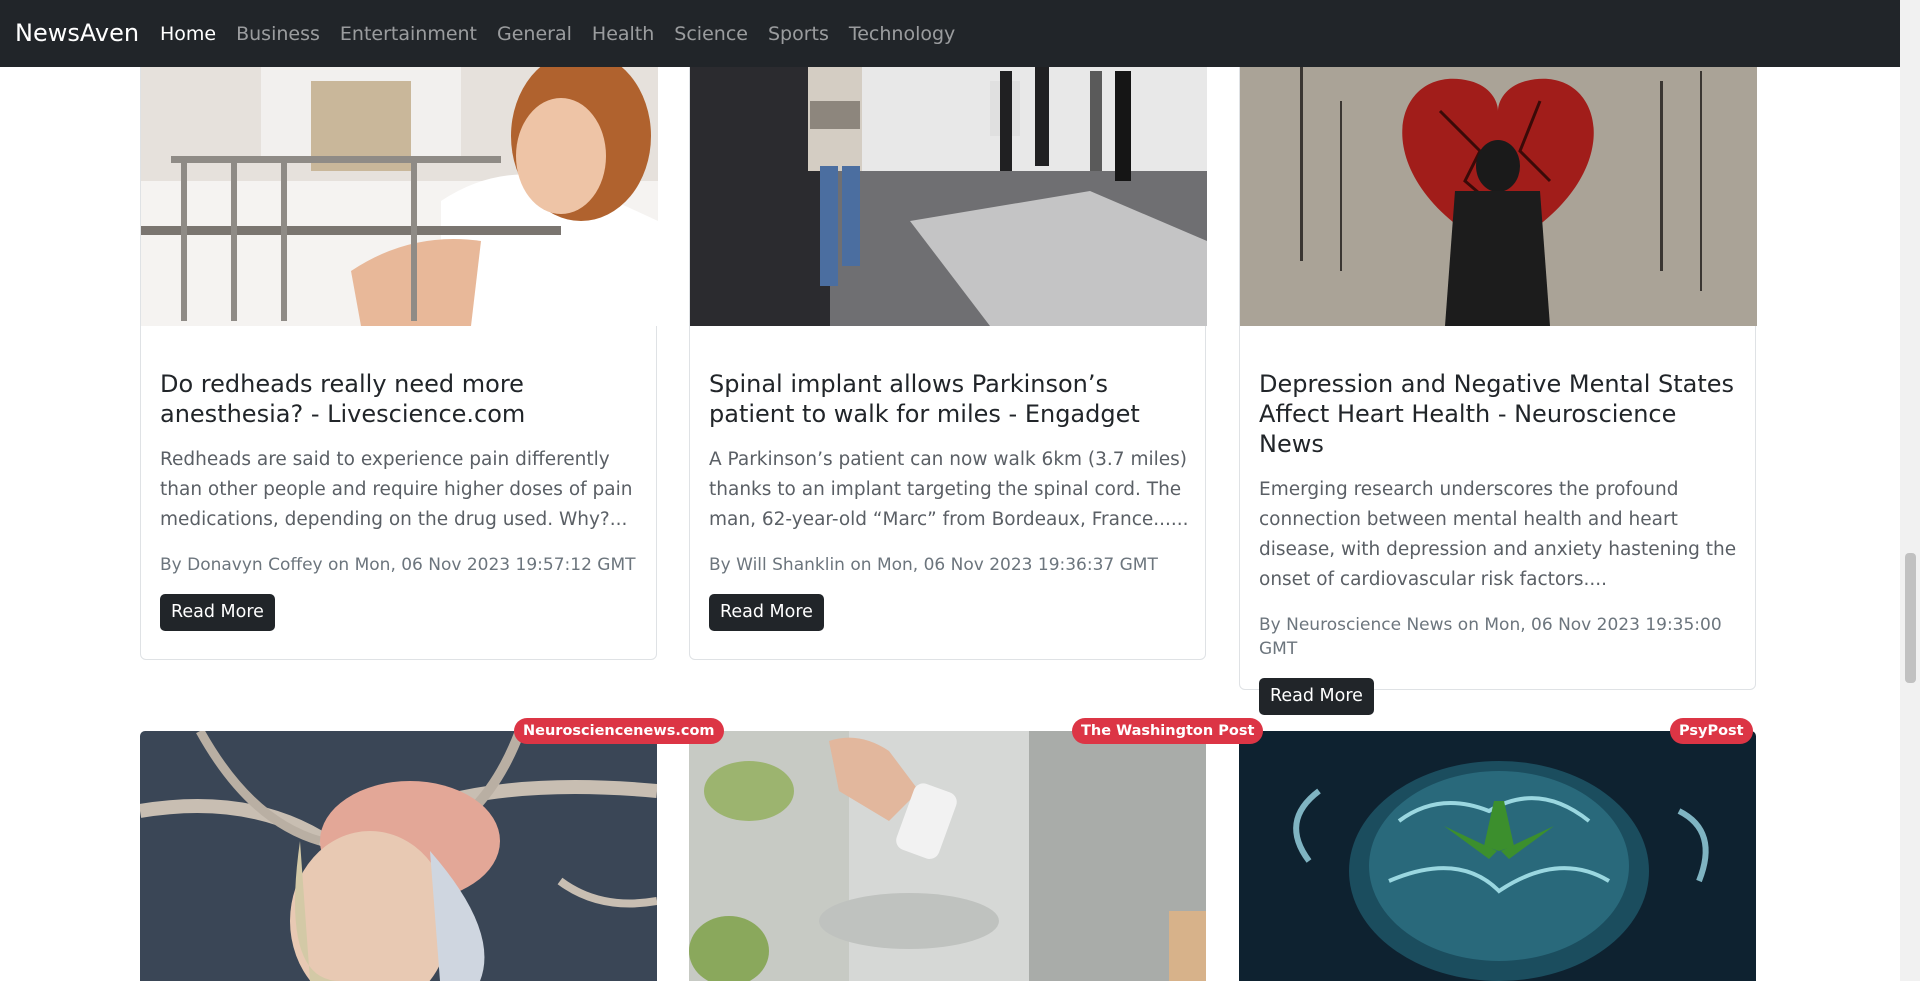 The width and height of the screenshot is (1920, 981). I want to click on salt-shaker-image, so click(947, 856).